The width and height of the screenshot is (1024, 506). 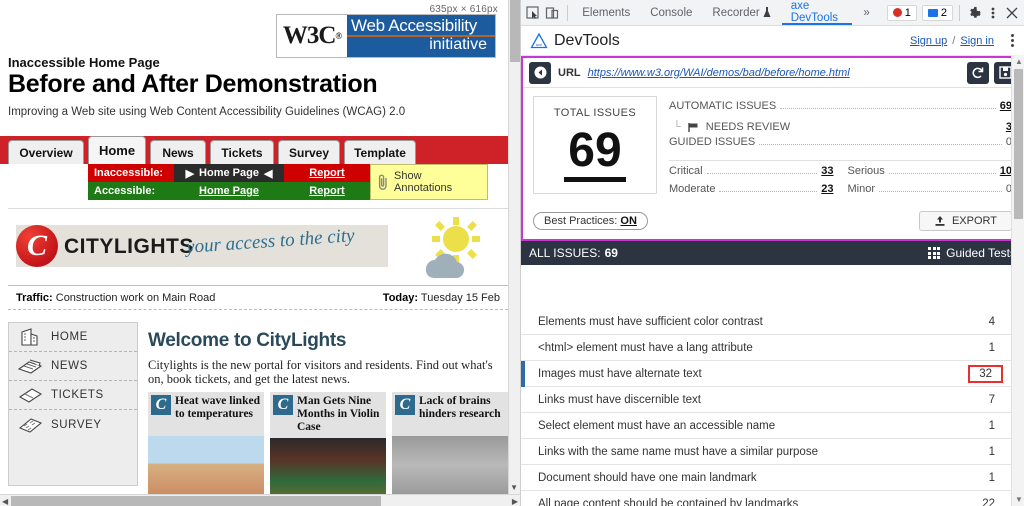 I want to click on news-card: C Lack of brains hinders research, so click(x=450, y=449).